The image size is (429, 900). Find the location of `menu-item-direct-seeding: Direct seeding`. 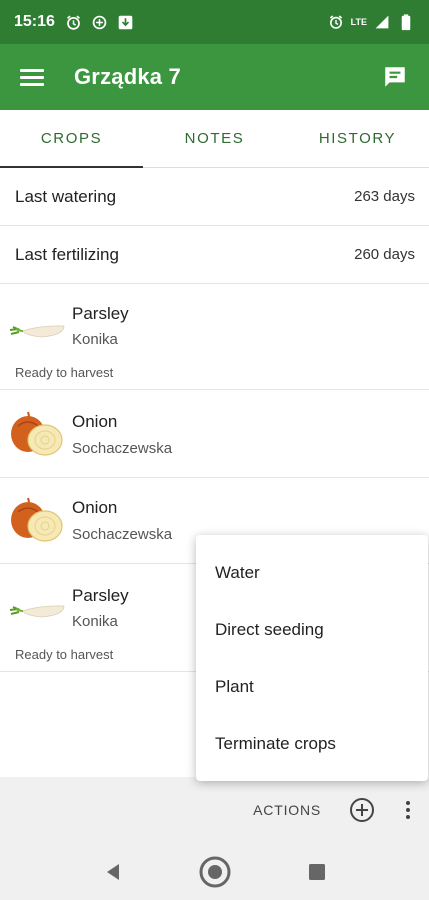

menu-item-direct-seeding: Direct seeding is located at coordinates (312, 629).